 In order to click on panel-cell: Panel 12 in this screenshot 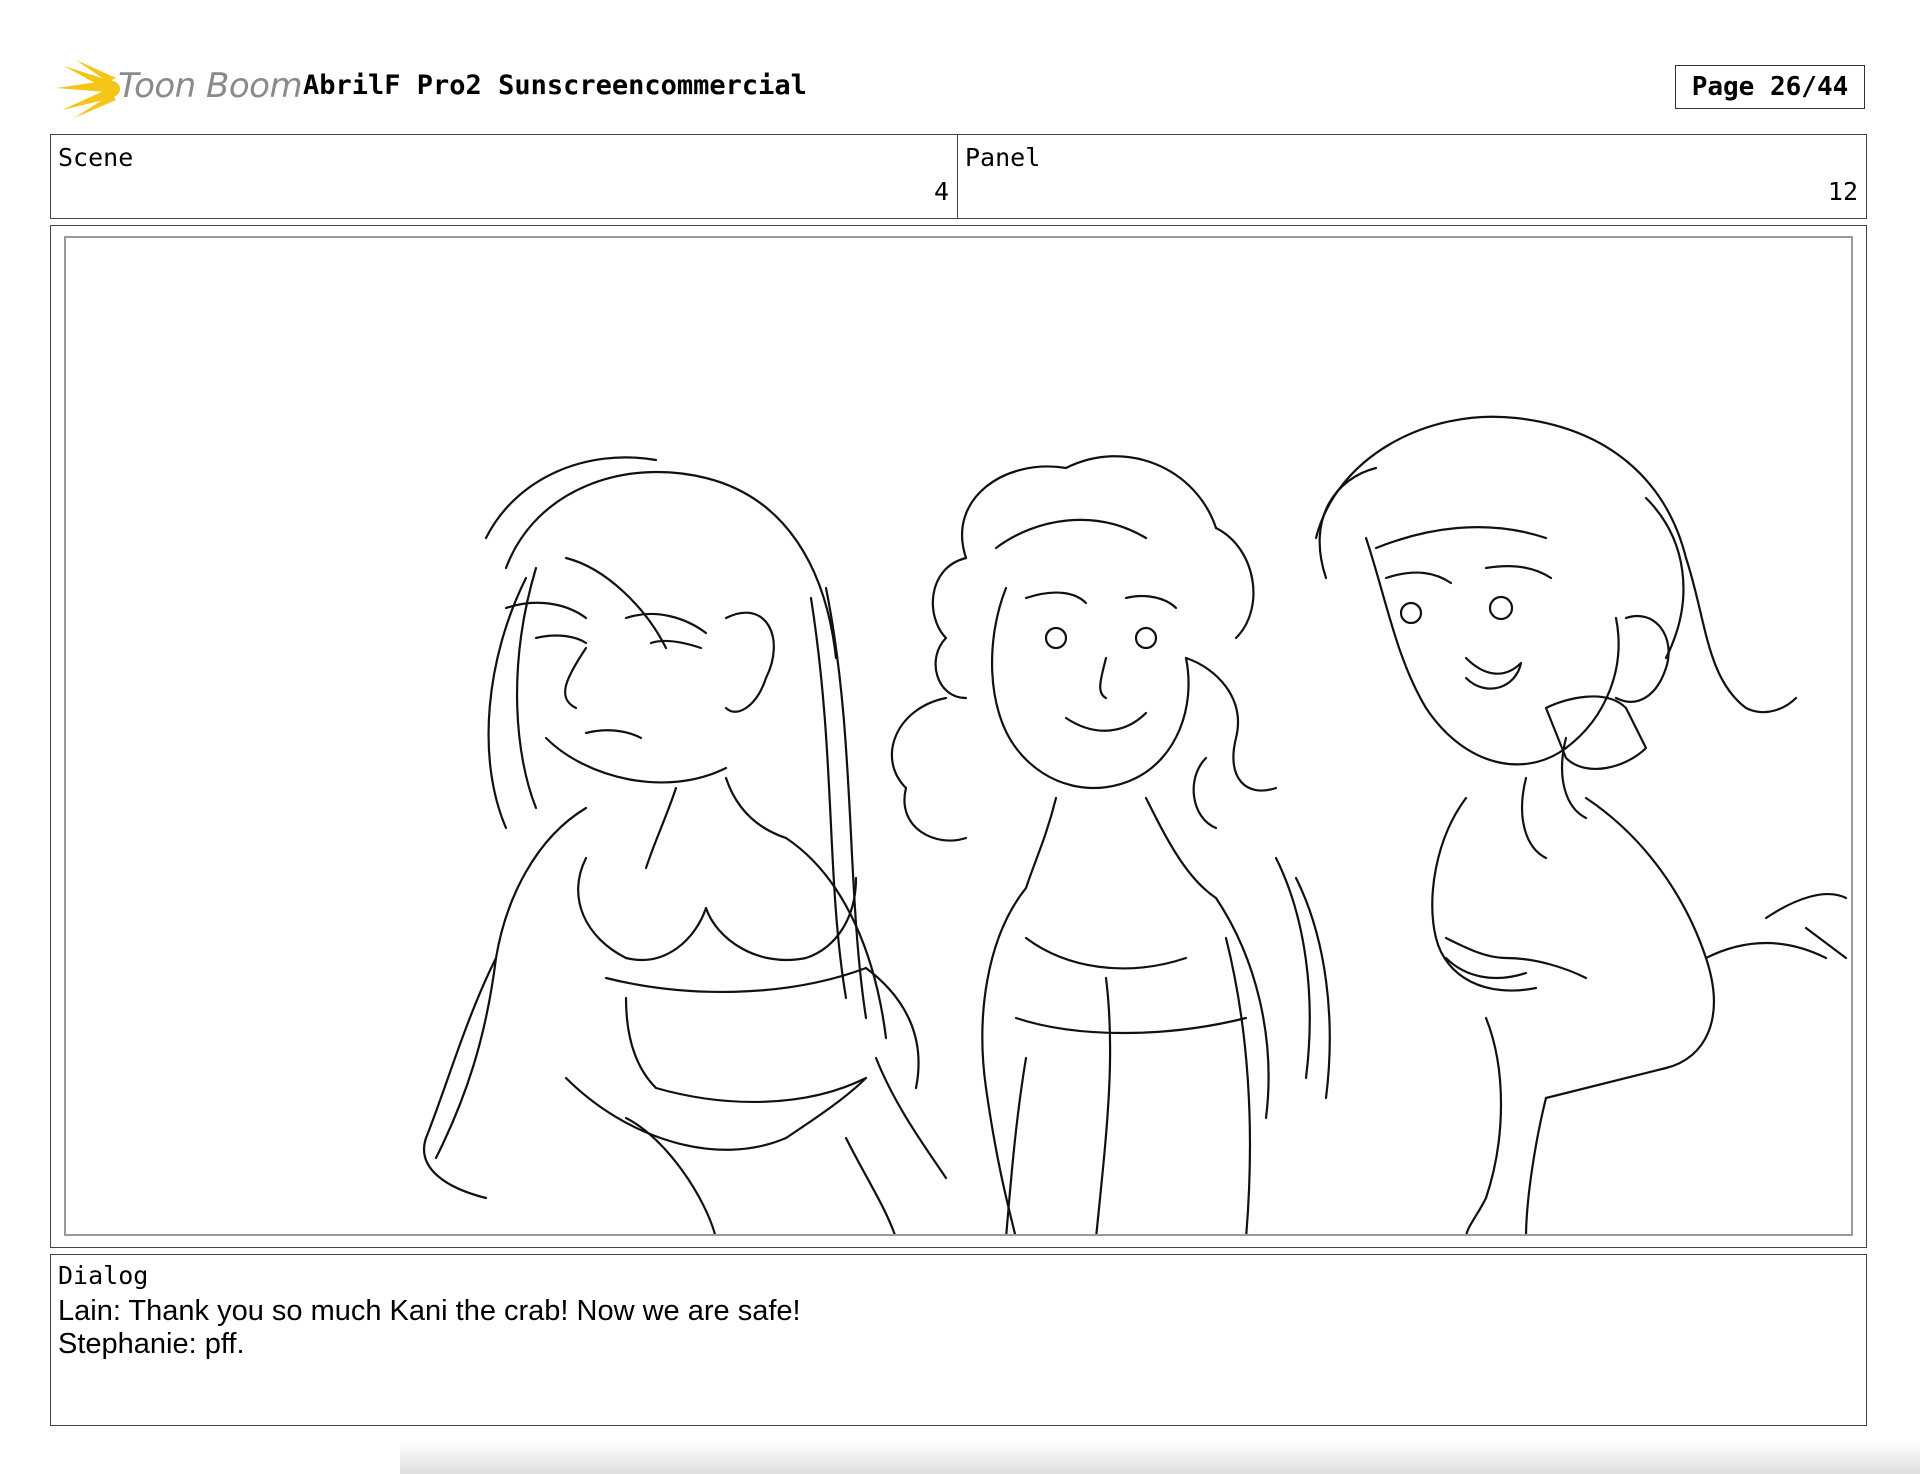, I will do `click(1412, 176)`.